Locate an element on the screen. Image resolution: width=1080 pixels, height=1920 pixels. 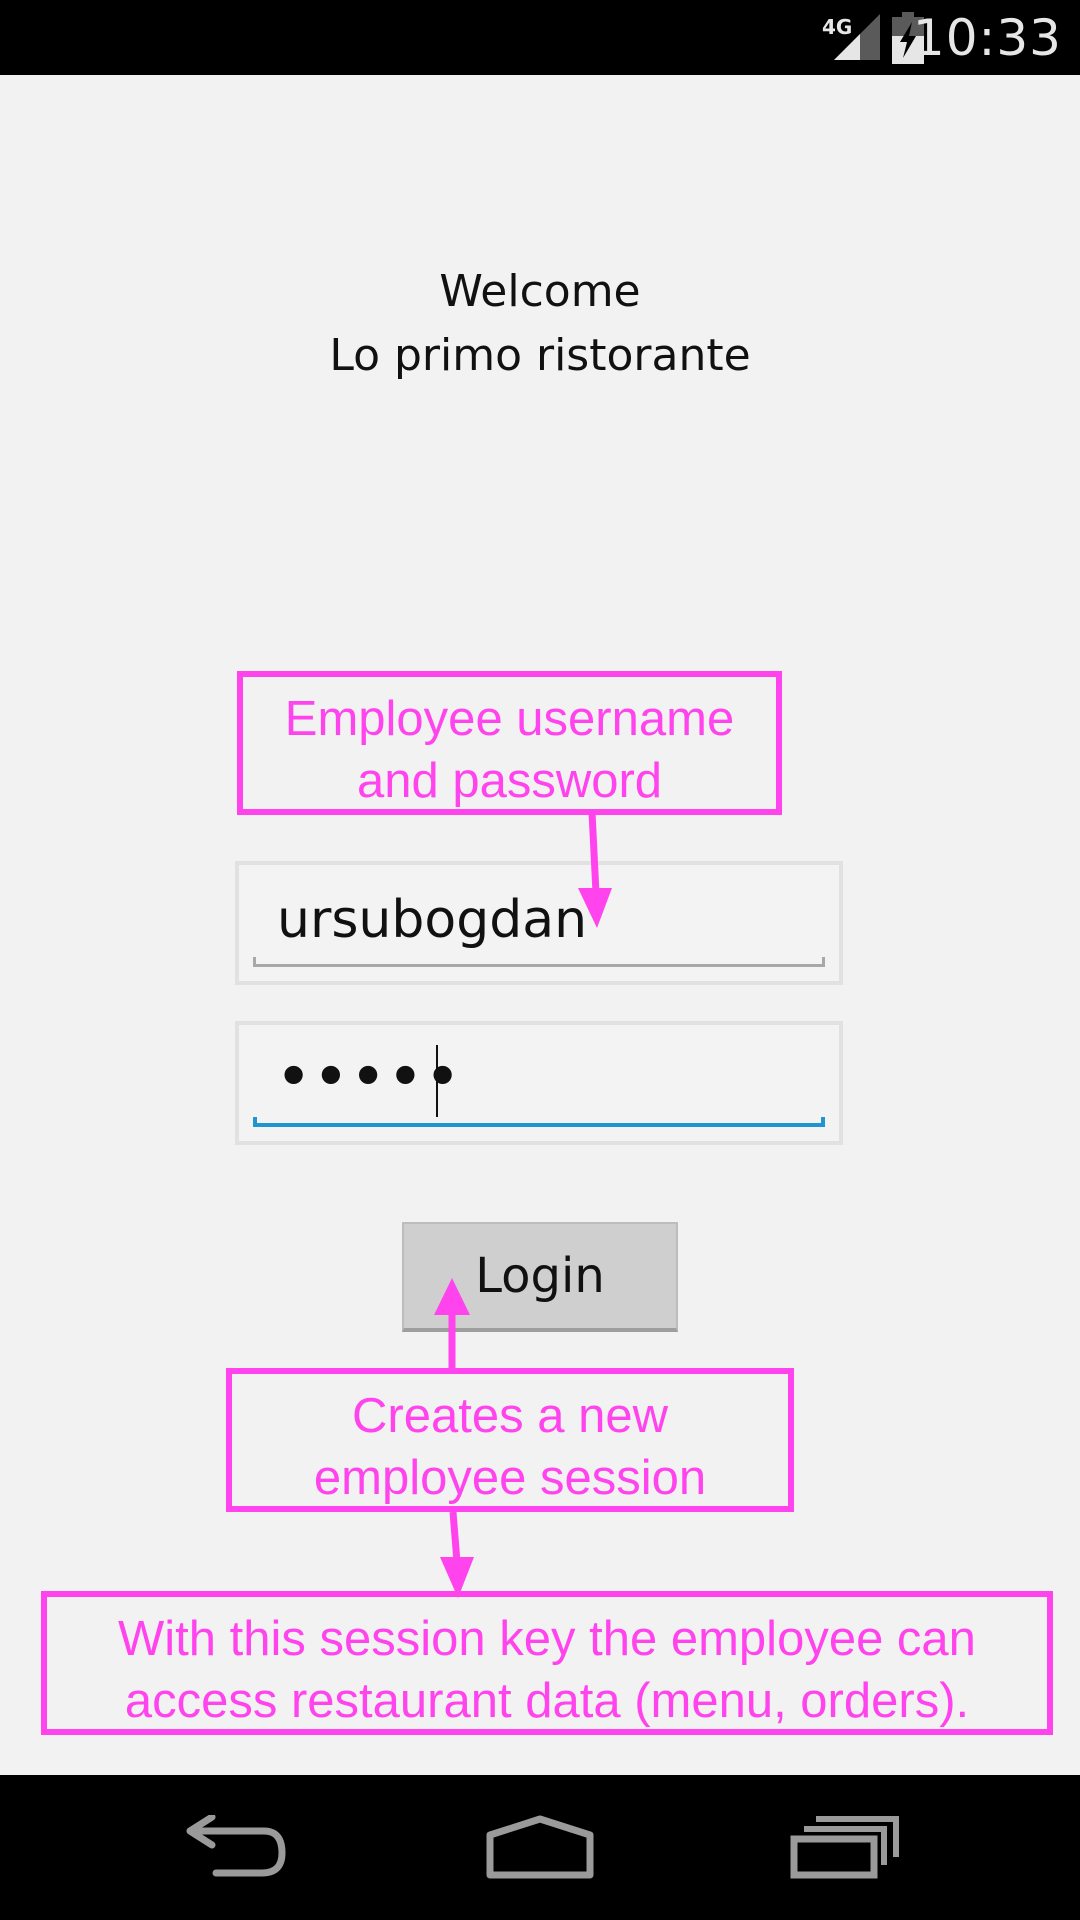
text-cursor is located at coordinates (437, 1081).